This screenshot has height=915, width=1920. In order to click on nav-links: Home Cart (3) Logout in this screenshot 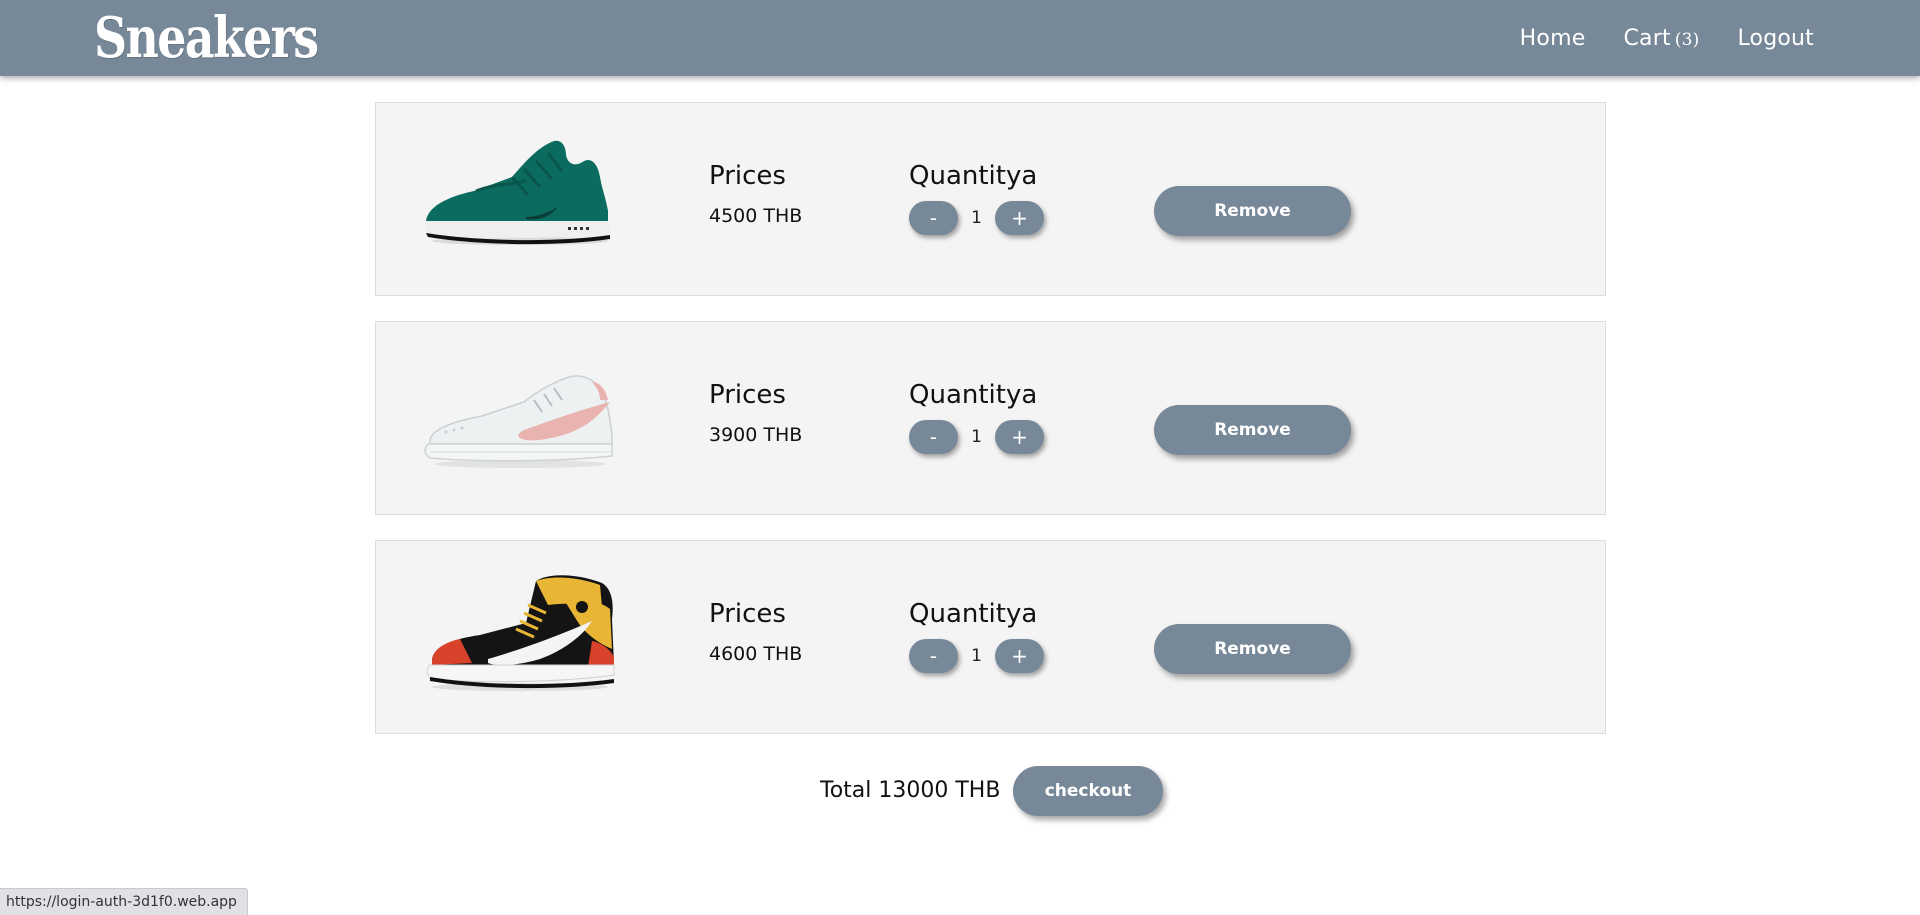, I will do `click(1648, 38)`.